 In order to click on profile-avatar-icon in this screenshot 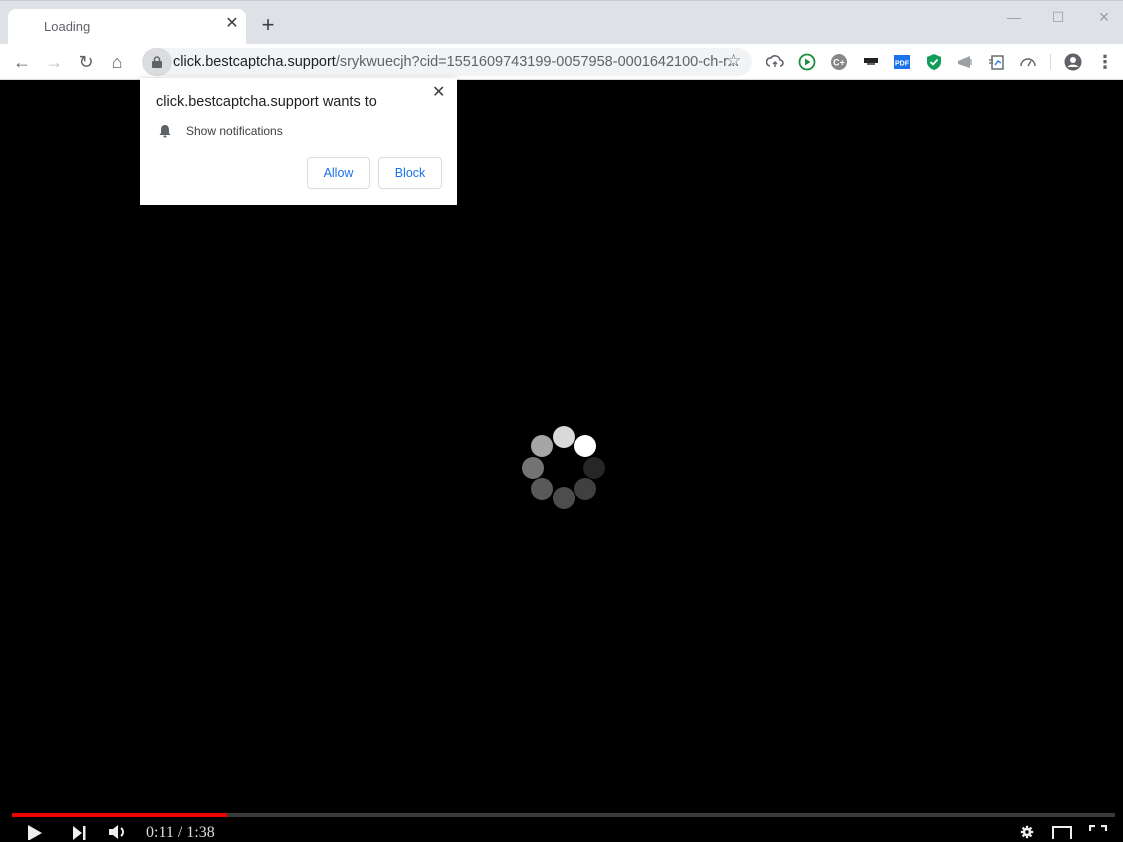, I will do `click(1073, 62)`.